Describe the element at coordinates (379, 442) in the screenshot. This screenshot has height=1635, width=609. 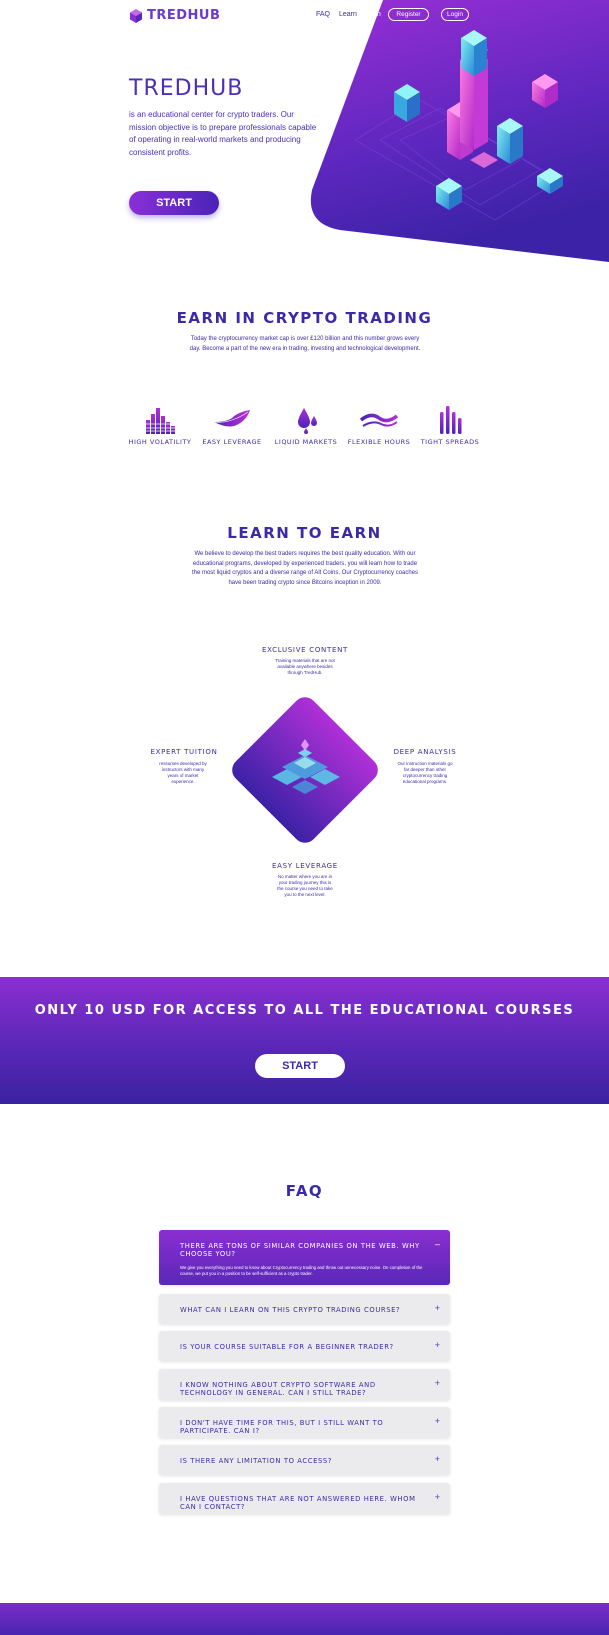
I see `feature-label: FLEXIBLE HOURS` at that location.